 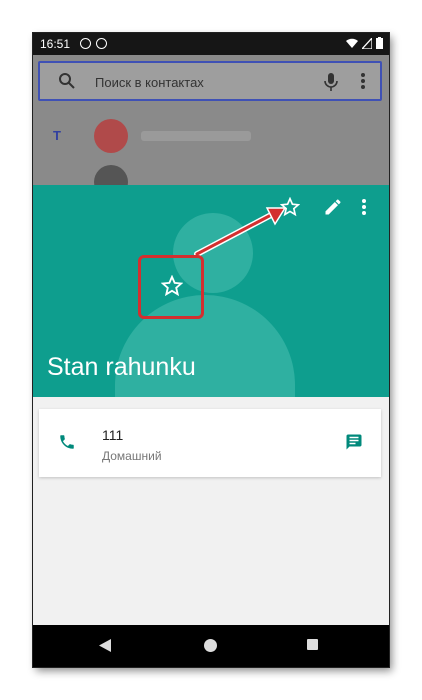 I want to click on status-bar: 16:51, so click(x=211, y=44).